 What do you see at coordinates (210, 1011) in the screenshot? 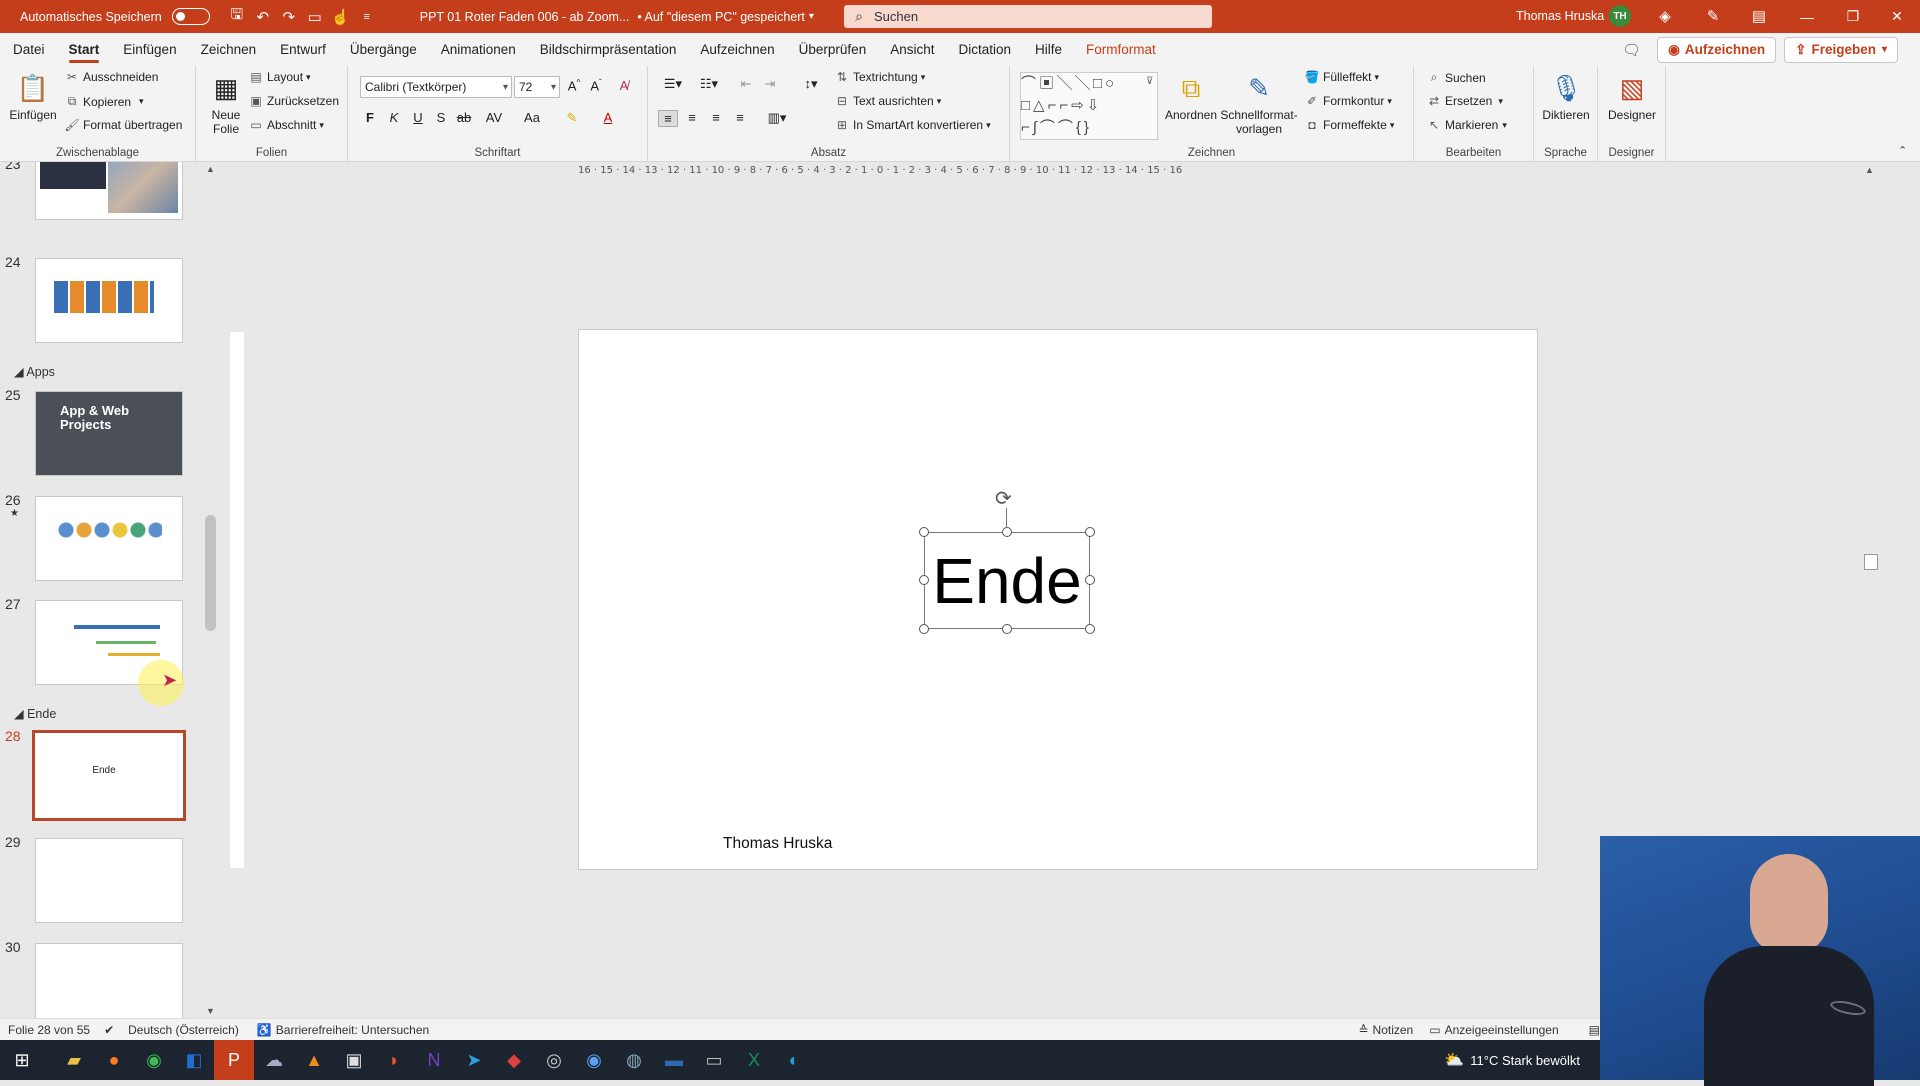
I see `scroll-down-icon: ▼` at bounding box center [210, 1011].